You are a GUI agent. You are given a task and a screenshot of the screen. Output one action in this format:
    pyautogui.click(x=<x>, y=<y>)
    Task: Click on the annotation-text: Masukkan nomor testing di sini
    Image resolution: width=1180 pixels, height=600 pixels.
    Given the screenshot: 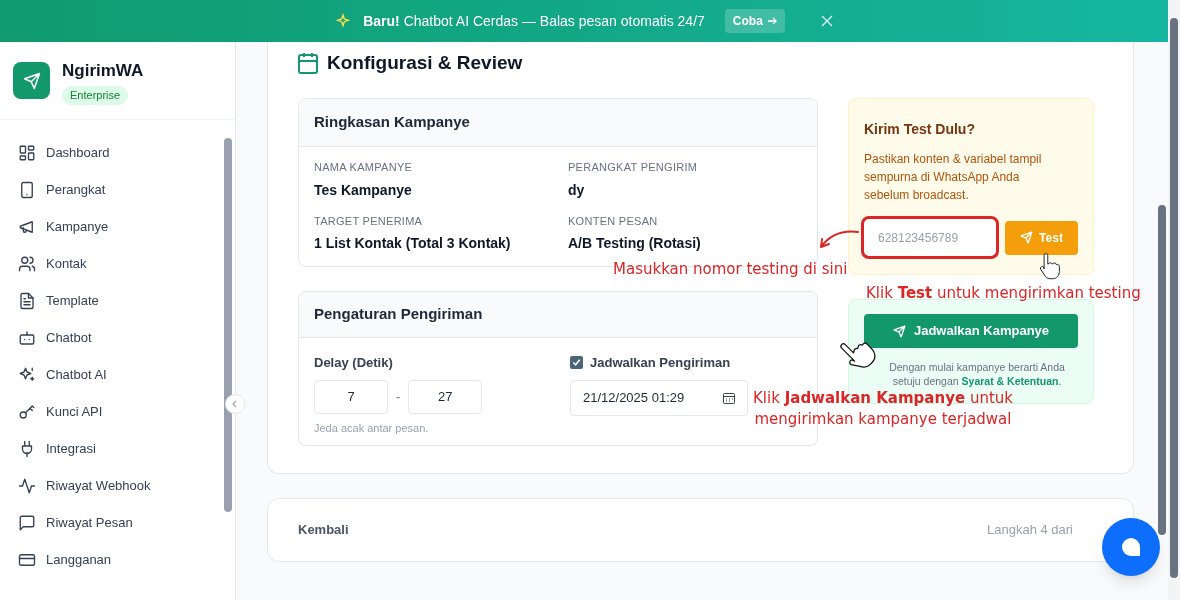 What is the action you would take?
    pyautogui.click(x=730, y=269)
    